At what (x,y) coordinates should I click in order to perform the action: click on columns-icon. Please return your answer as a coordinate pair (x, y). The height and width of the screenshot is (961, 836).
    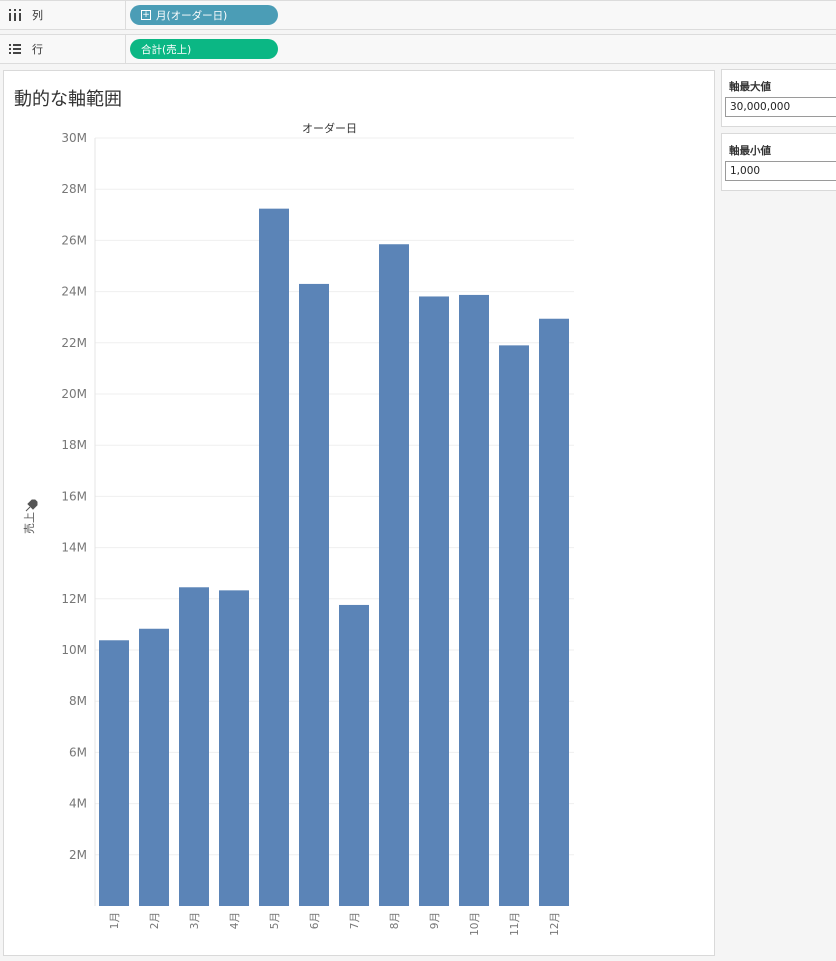
    Looking at the image, I should click on (15, 15).